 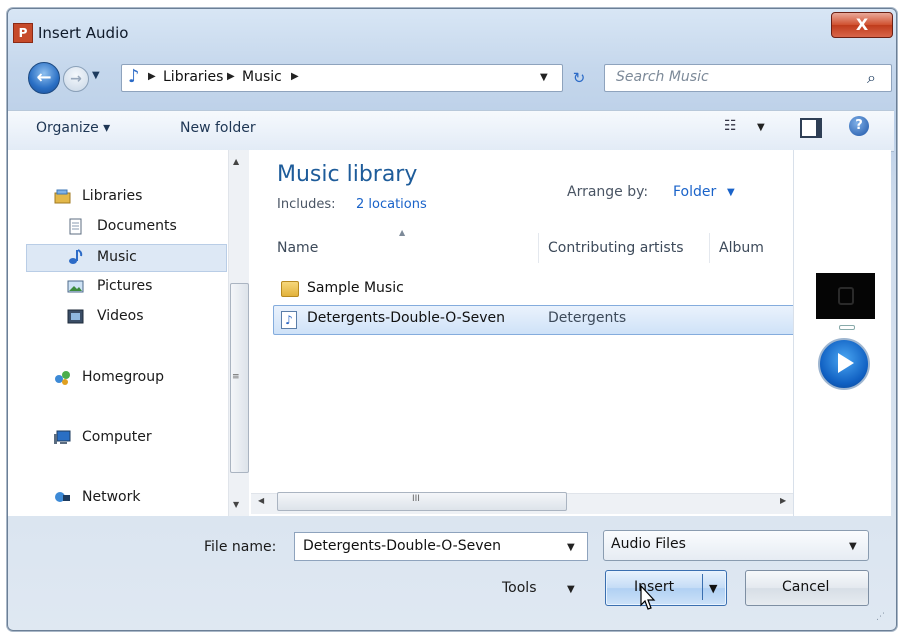 I want to click on library-includes-label: Includes:, so click(x=306, y=204).